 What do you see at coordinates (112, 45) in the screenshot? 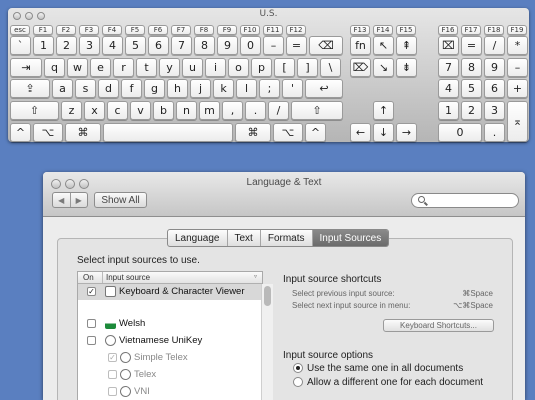
I see `key-number-4: 4` at bounding box center [112, 45].